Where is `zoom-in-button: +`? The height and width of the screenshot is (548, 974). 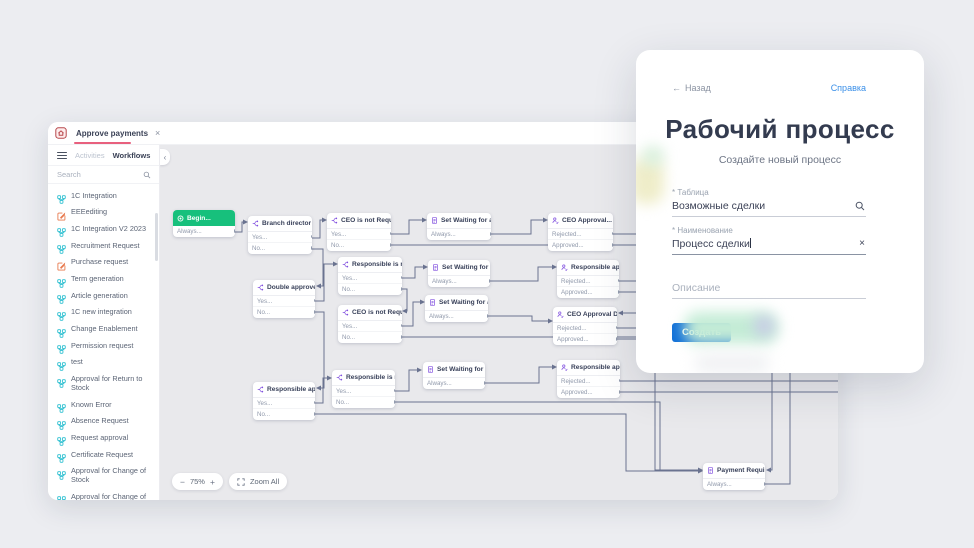
zoom-in-button: + is located at coordinates (212, 482).